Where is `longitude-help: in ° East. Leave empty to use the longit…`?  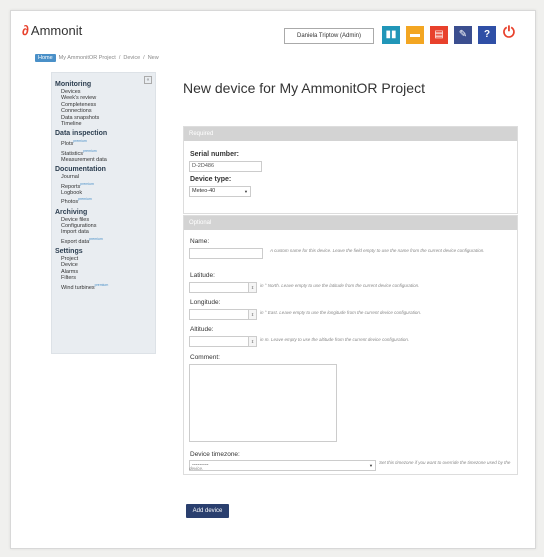 longitude-help: in ° East. Leave empty to use the longit… is located at coordinates (341, 312).